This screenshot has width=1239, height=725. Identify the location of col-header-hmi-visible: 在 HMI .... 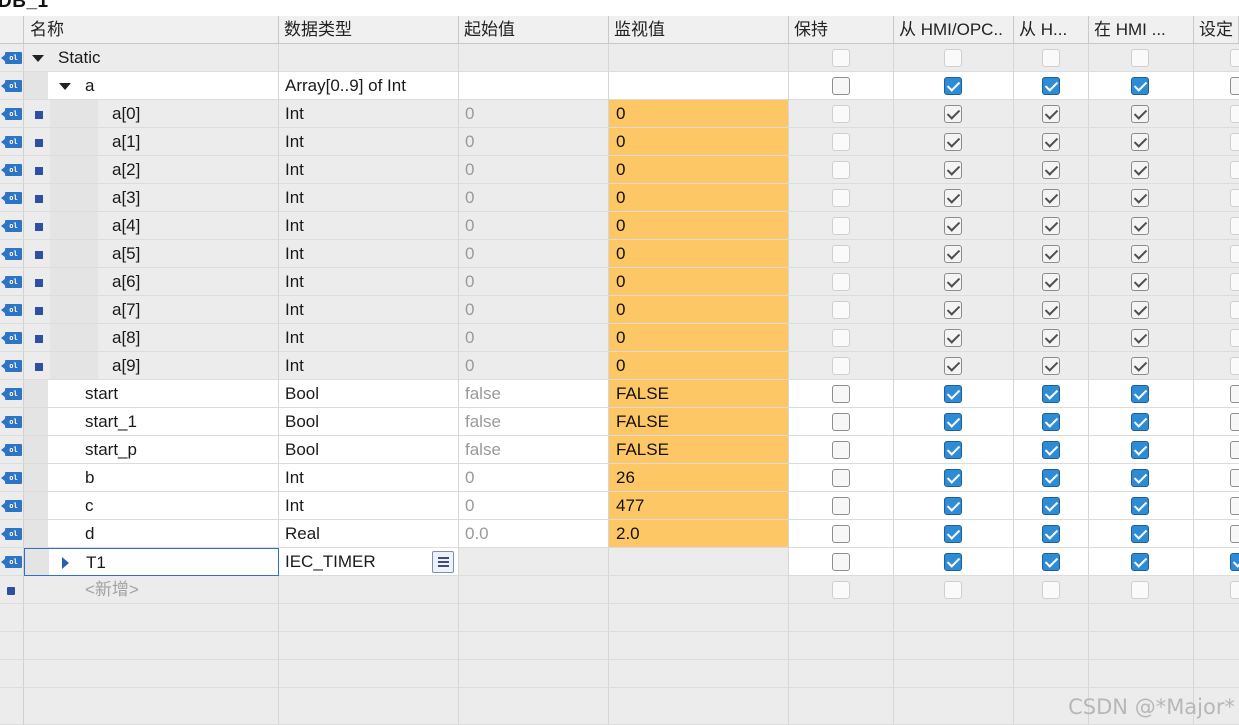
(1141, 30).